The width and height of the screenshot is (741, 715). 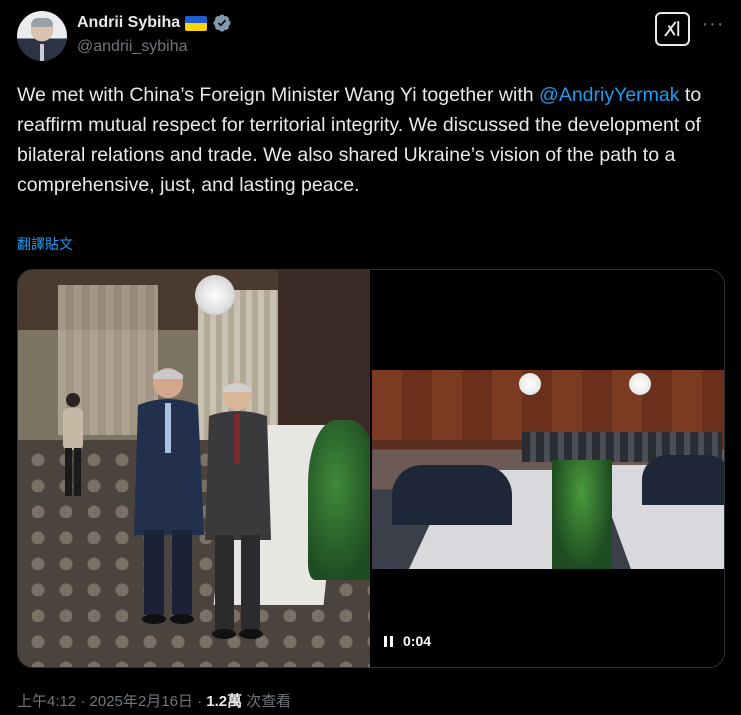 I want to click on tweet-timestamp: 上午4:12 · 2025年2月16日 ·, so click(x=111, y=701).